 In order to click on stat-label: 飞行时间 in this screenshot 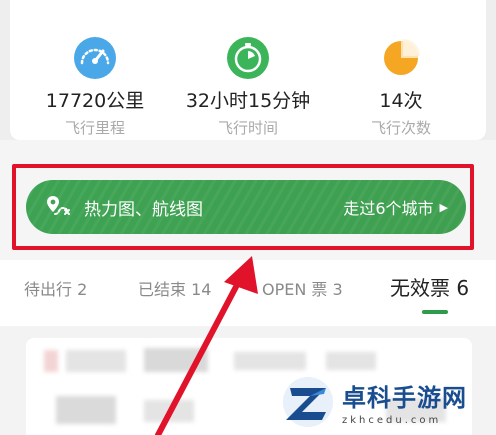, I will do `click(247, 128)`.